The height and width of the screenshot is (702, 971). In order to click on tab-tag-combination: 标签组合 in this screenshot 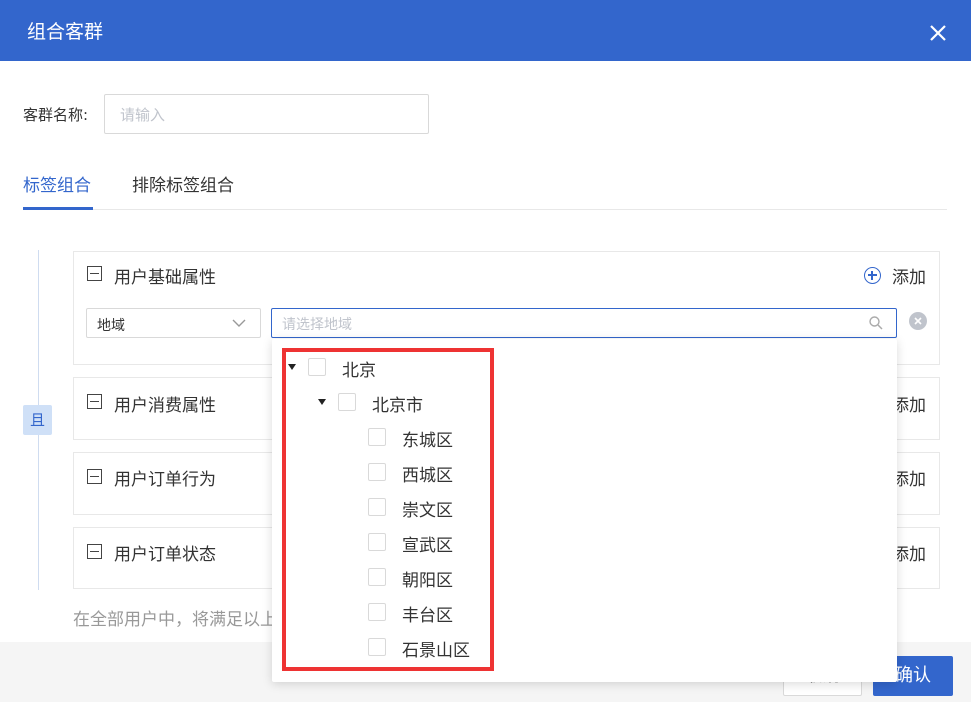, I will do `click(57, 183)`.